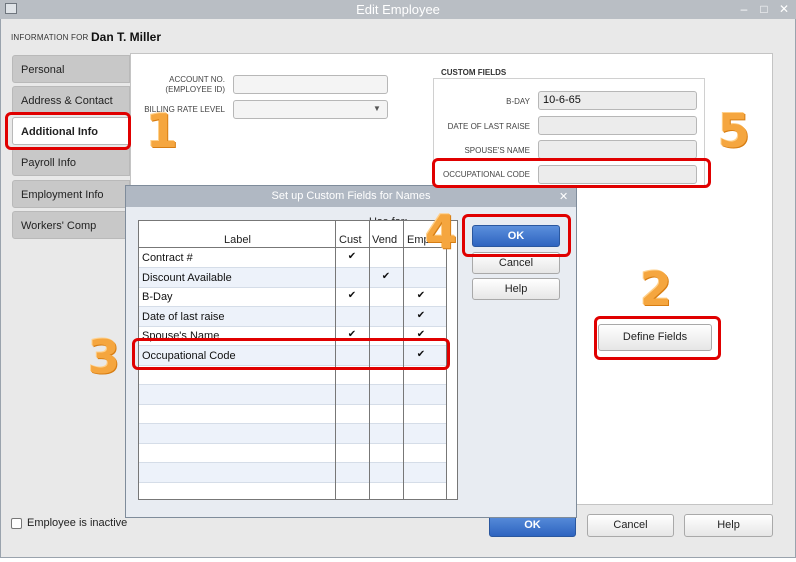 Image resolution: width=796 pixels, height=562 pixels. Describe the element at coordinates (293, 297) in the screenshot. I see `grid-row: B-Day ✔ ✔` at that location.